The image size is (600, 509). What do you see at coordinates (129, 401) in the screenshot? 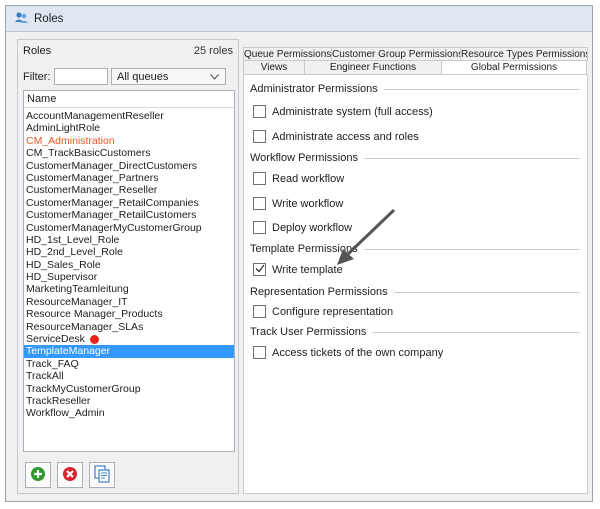
I see `list-item: TrackReseller` at bounding box center [129, 401].